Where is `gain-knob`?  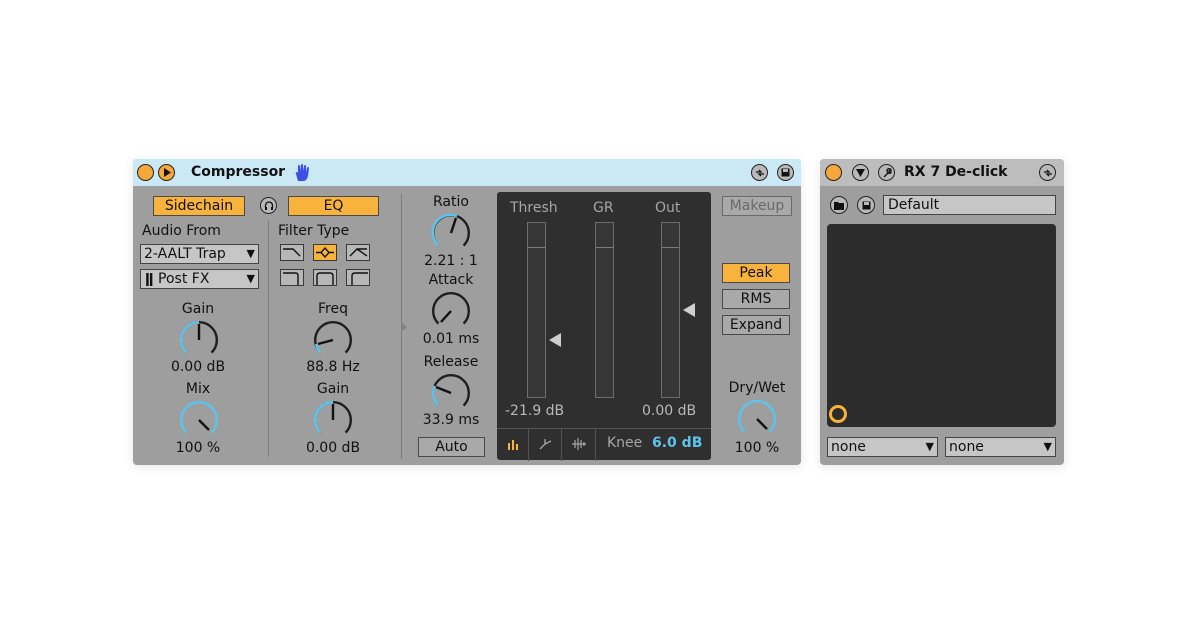 gain-knob is located at coordinates (199, 340).